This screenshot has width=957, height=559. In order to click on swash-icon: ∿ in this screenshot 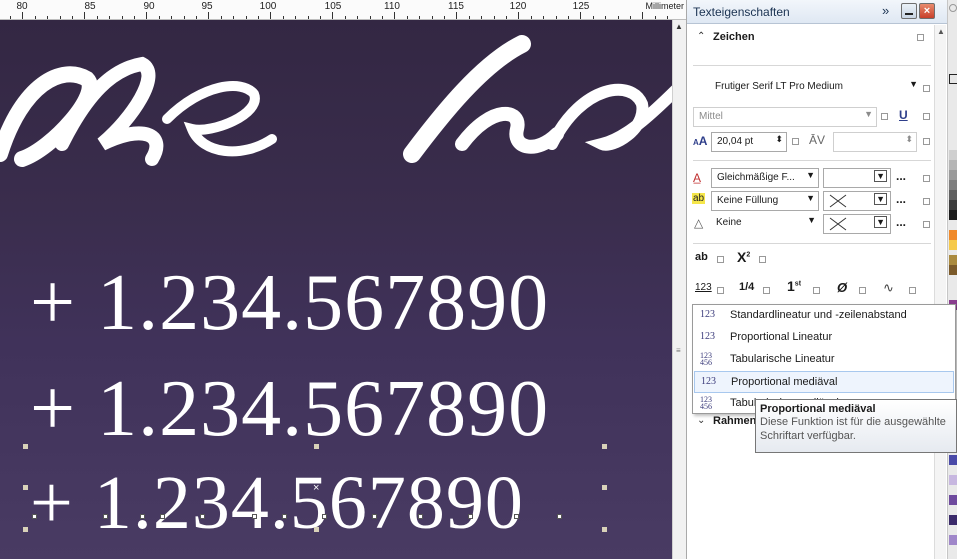, I will do `click(888, 288)`.